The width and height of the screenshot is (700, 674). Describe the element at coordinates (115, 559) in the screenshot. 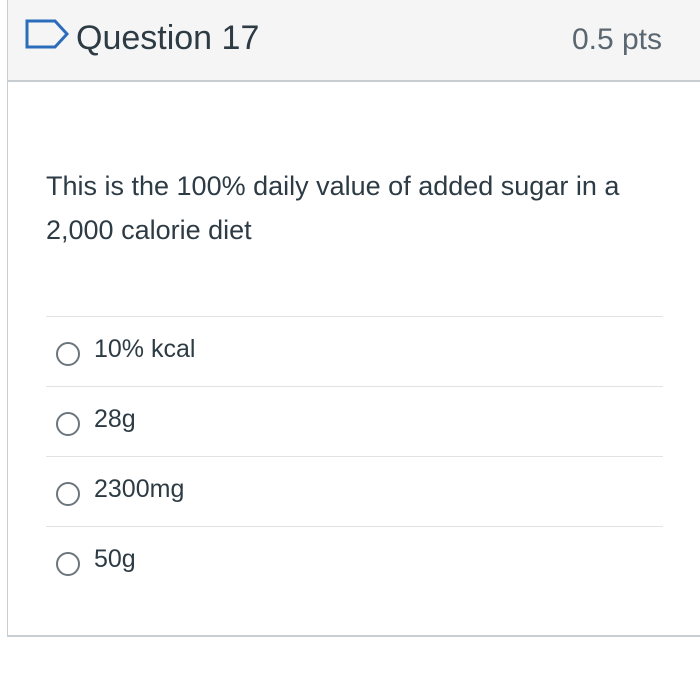

I see `answer-label: 50g` at that location.